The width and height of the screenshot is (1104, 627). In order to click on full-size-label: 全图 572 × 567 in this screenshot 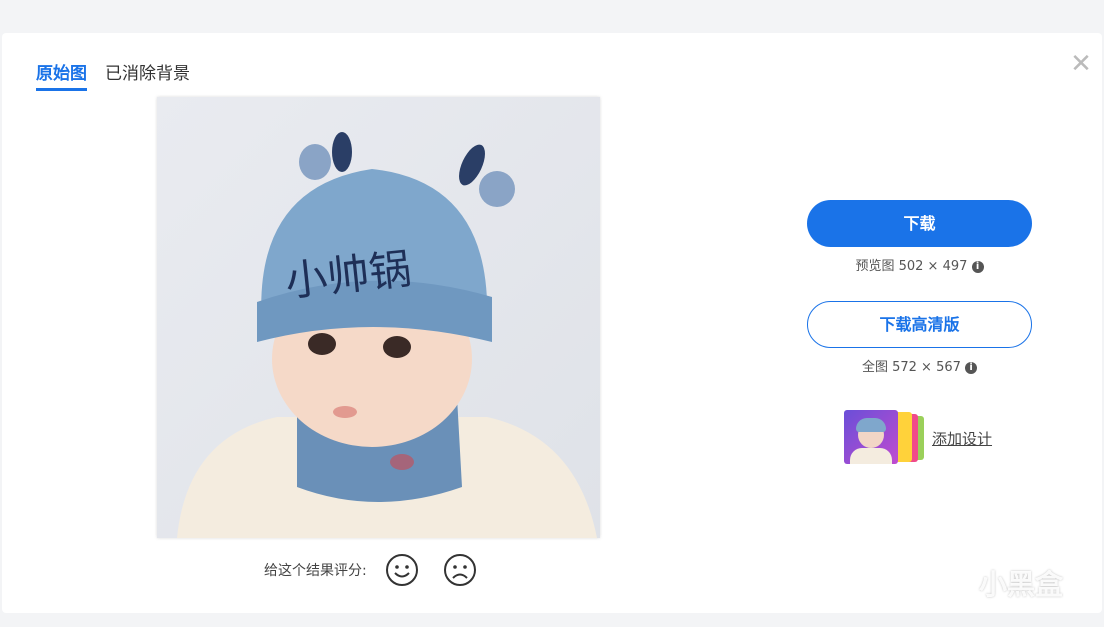, I will do `click(911, 367)`.